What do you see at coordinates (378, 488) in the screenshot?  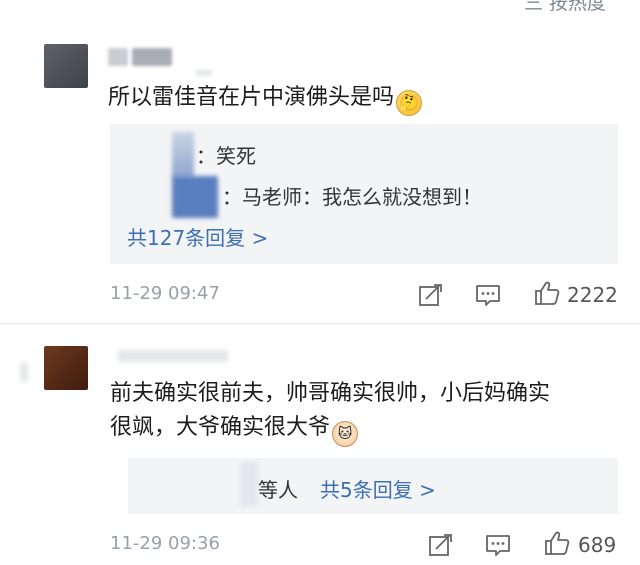 I see `more-replies-link: 共5条回复 >` at bounding box center [378, 488].